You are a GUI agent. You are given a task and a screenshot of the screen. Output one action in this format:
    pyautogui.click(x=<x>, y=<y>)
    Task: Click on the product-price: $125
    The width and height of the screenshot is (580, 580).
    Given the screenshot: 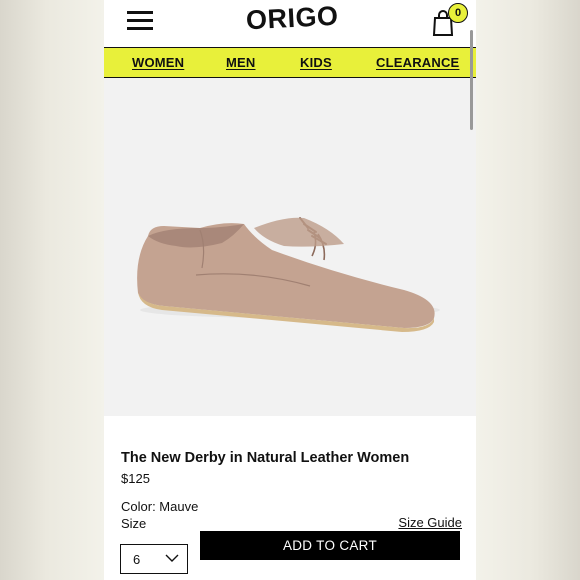 What is the action you would take?
    pyautogui.click(x=135, y=478)
    